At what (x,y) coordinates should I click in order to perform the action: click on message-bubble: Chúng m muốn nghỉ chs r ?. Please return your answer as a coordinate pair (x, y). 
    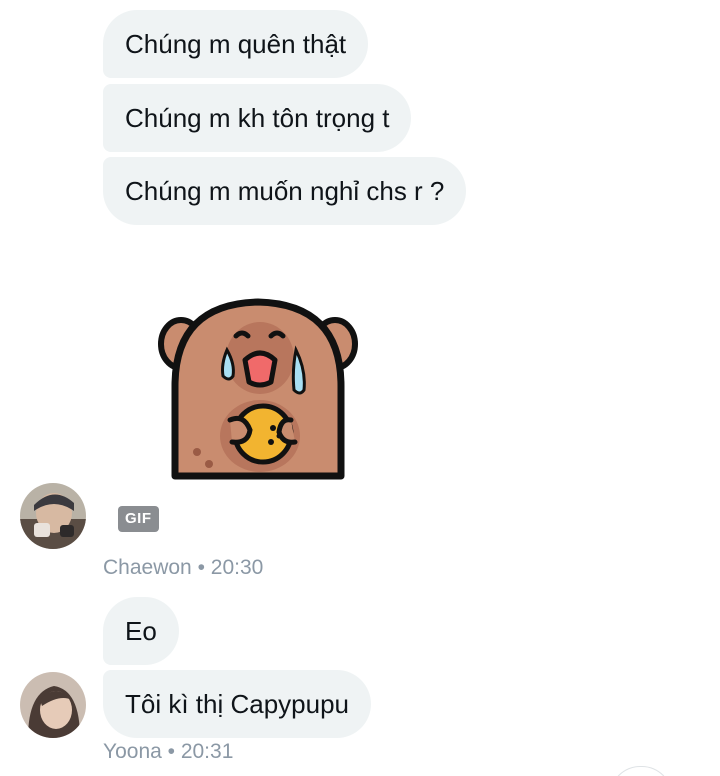
    Looking at the image, I should click on (285, 191).